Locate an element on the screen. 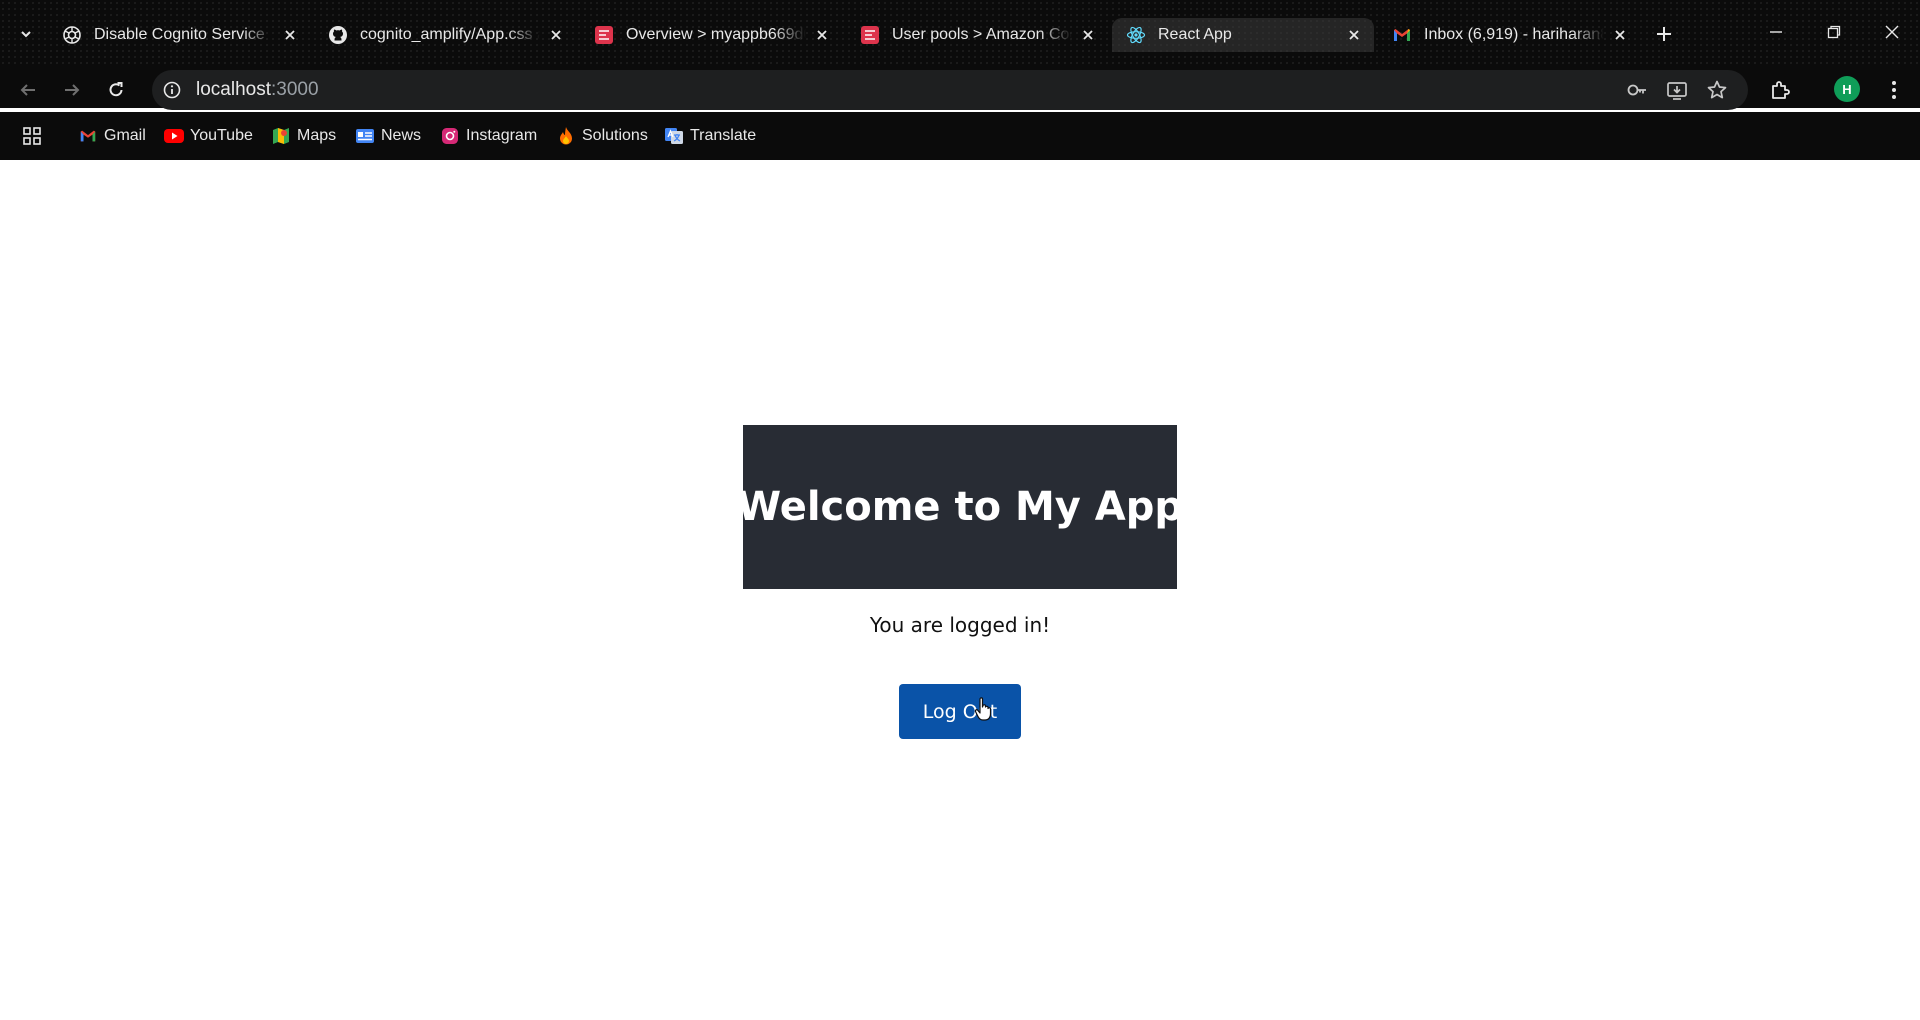 This screenshot has width=1920, height=1020. site-info-icon is located at coordinates (172, 90).